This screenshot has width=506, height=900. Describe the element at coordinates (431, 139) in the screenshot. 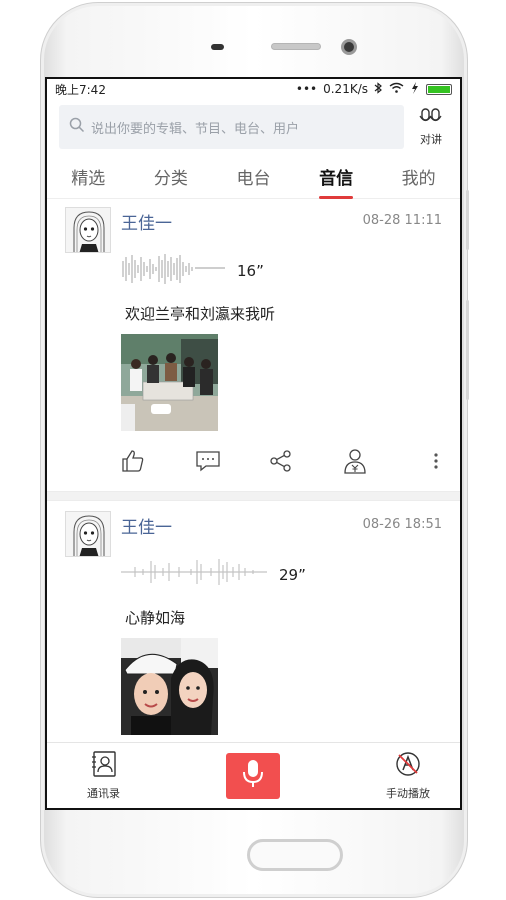

I see `talk-label: 对讲` at that location.